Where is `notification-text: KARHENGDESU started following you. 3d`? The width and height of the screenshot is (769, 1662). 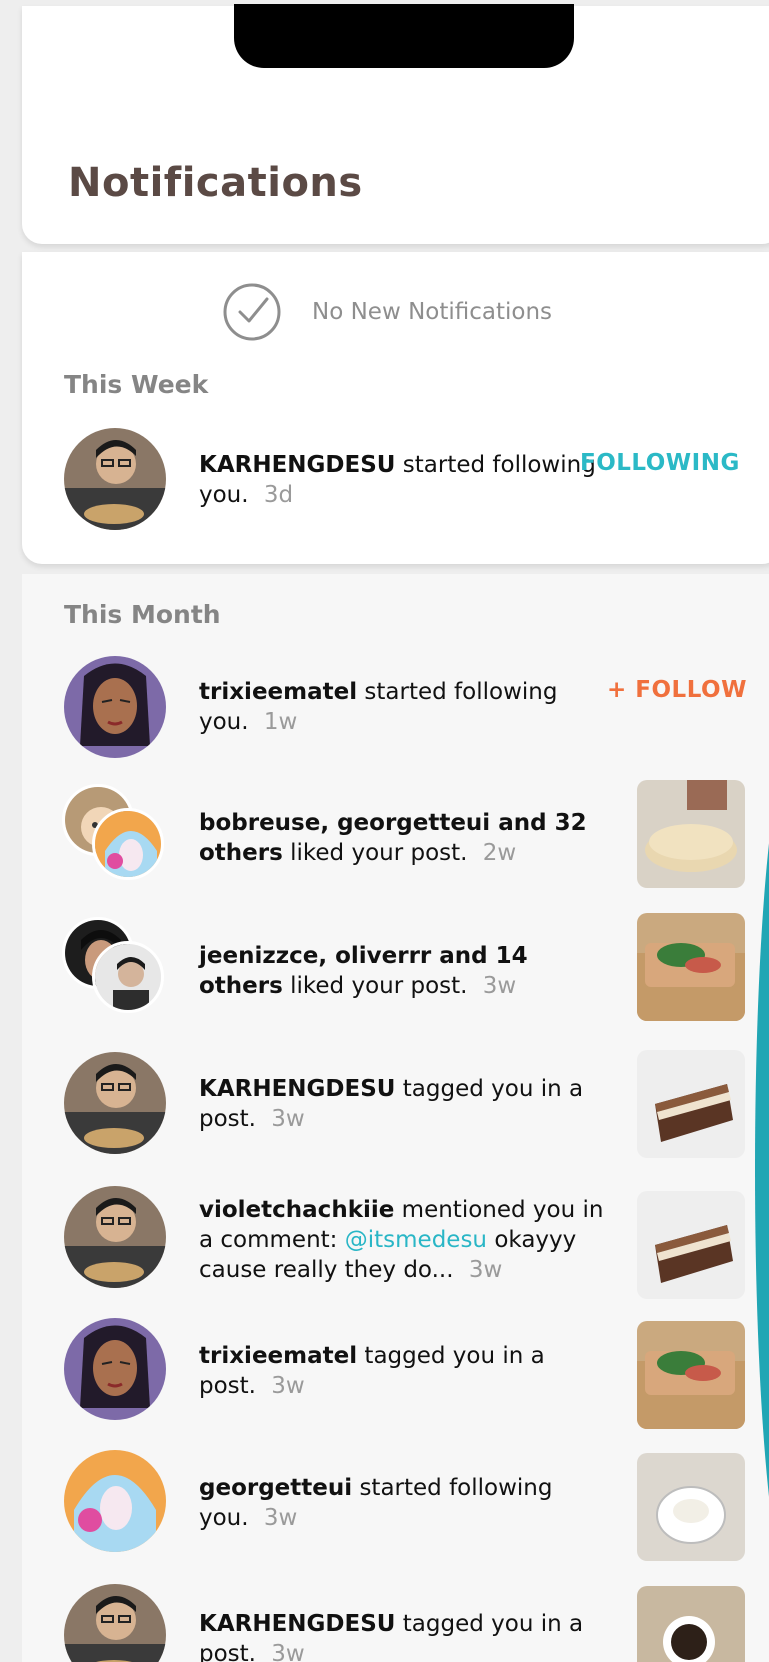
notification-text: KARHENGDESU started following you. 3d is located at coordinates (404, 480).